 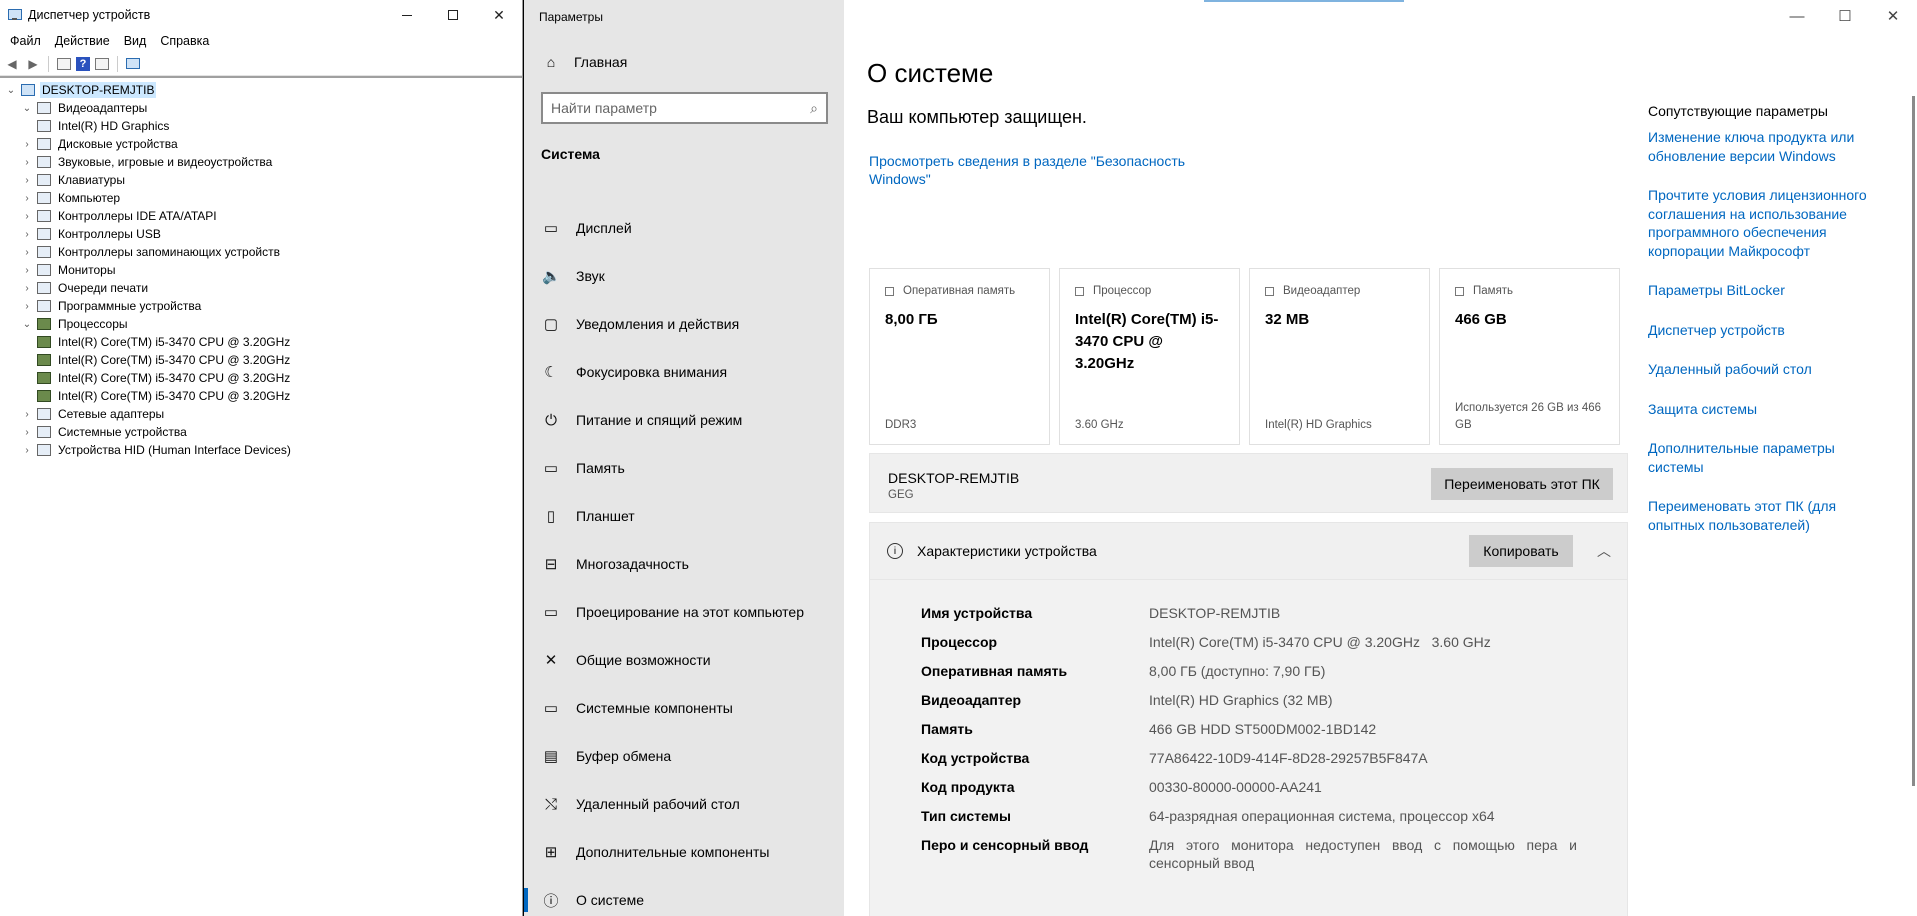 What do you see at coordinates (261, 234) in the screenshot?
I see `tree-node: › Контроллеры USB` at bounding box center [261, 234].